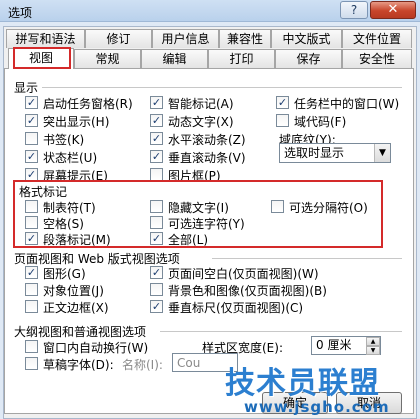 This screenshot has width=420, height=419. I want to click on all-marks-label: 全部(L), so click(188, 240).